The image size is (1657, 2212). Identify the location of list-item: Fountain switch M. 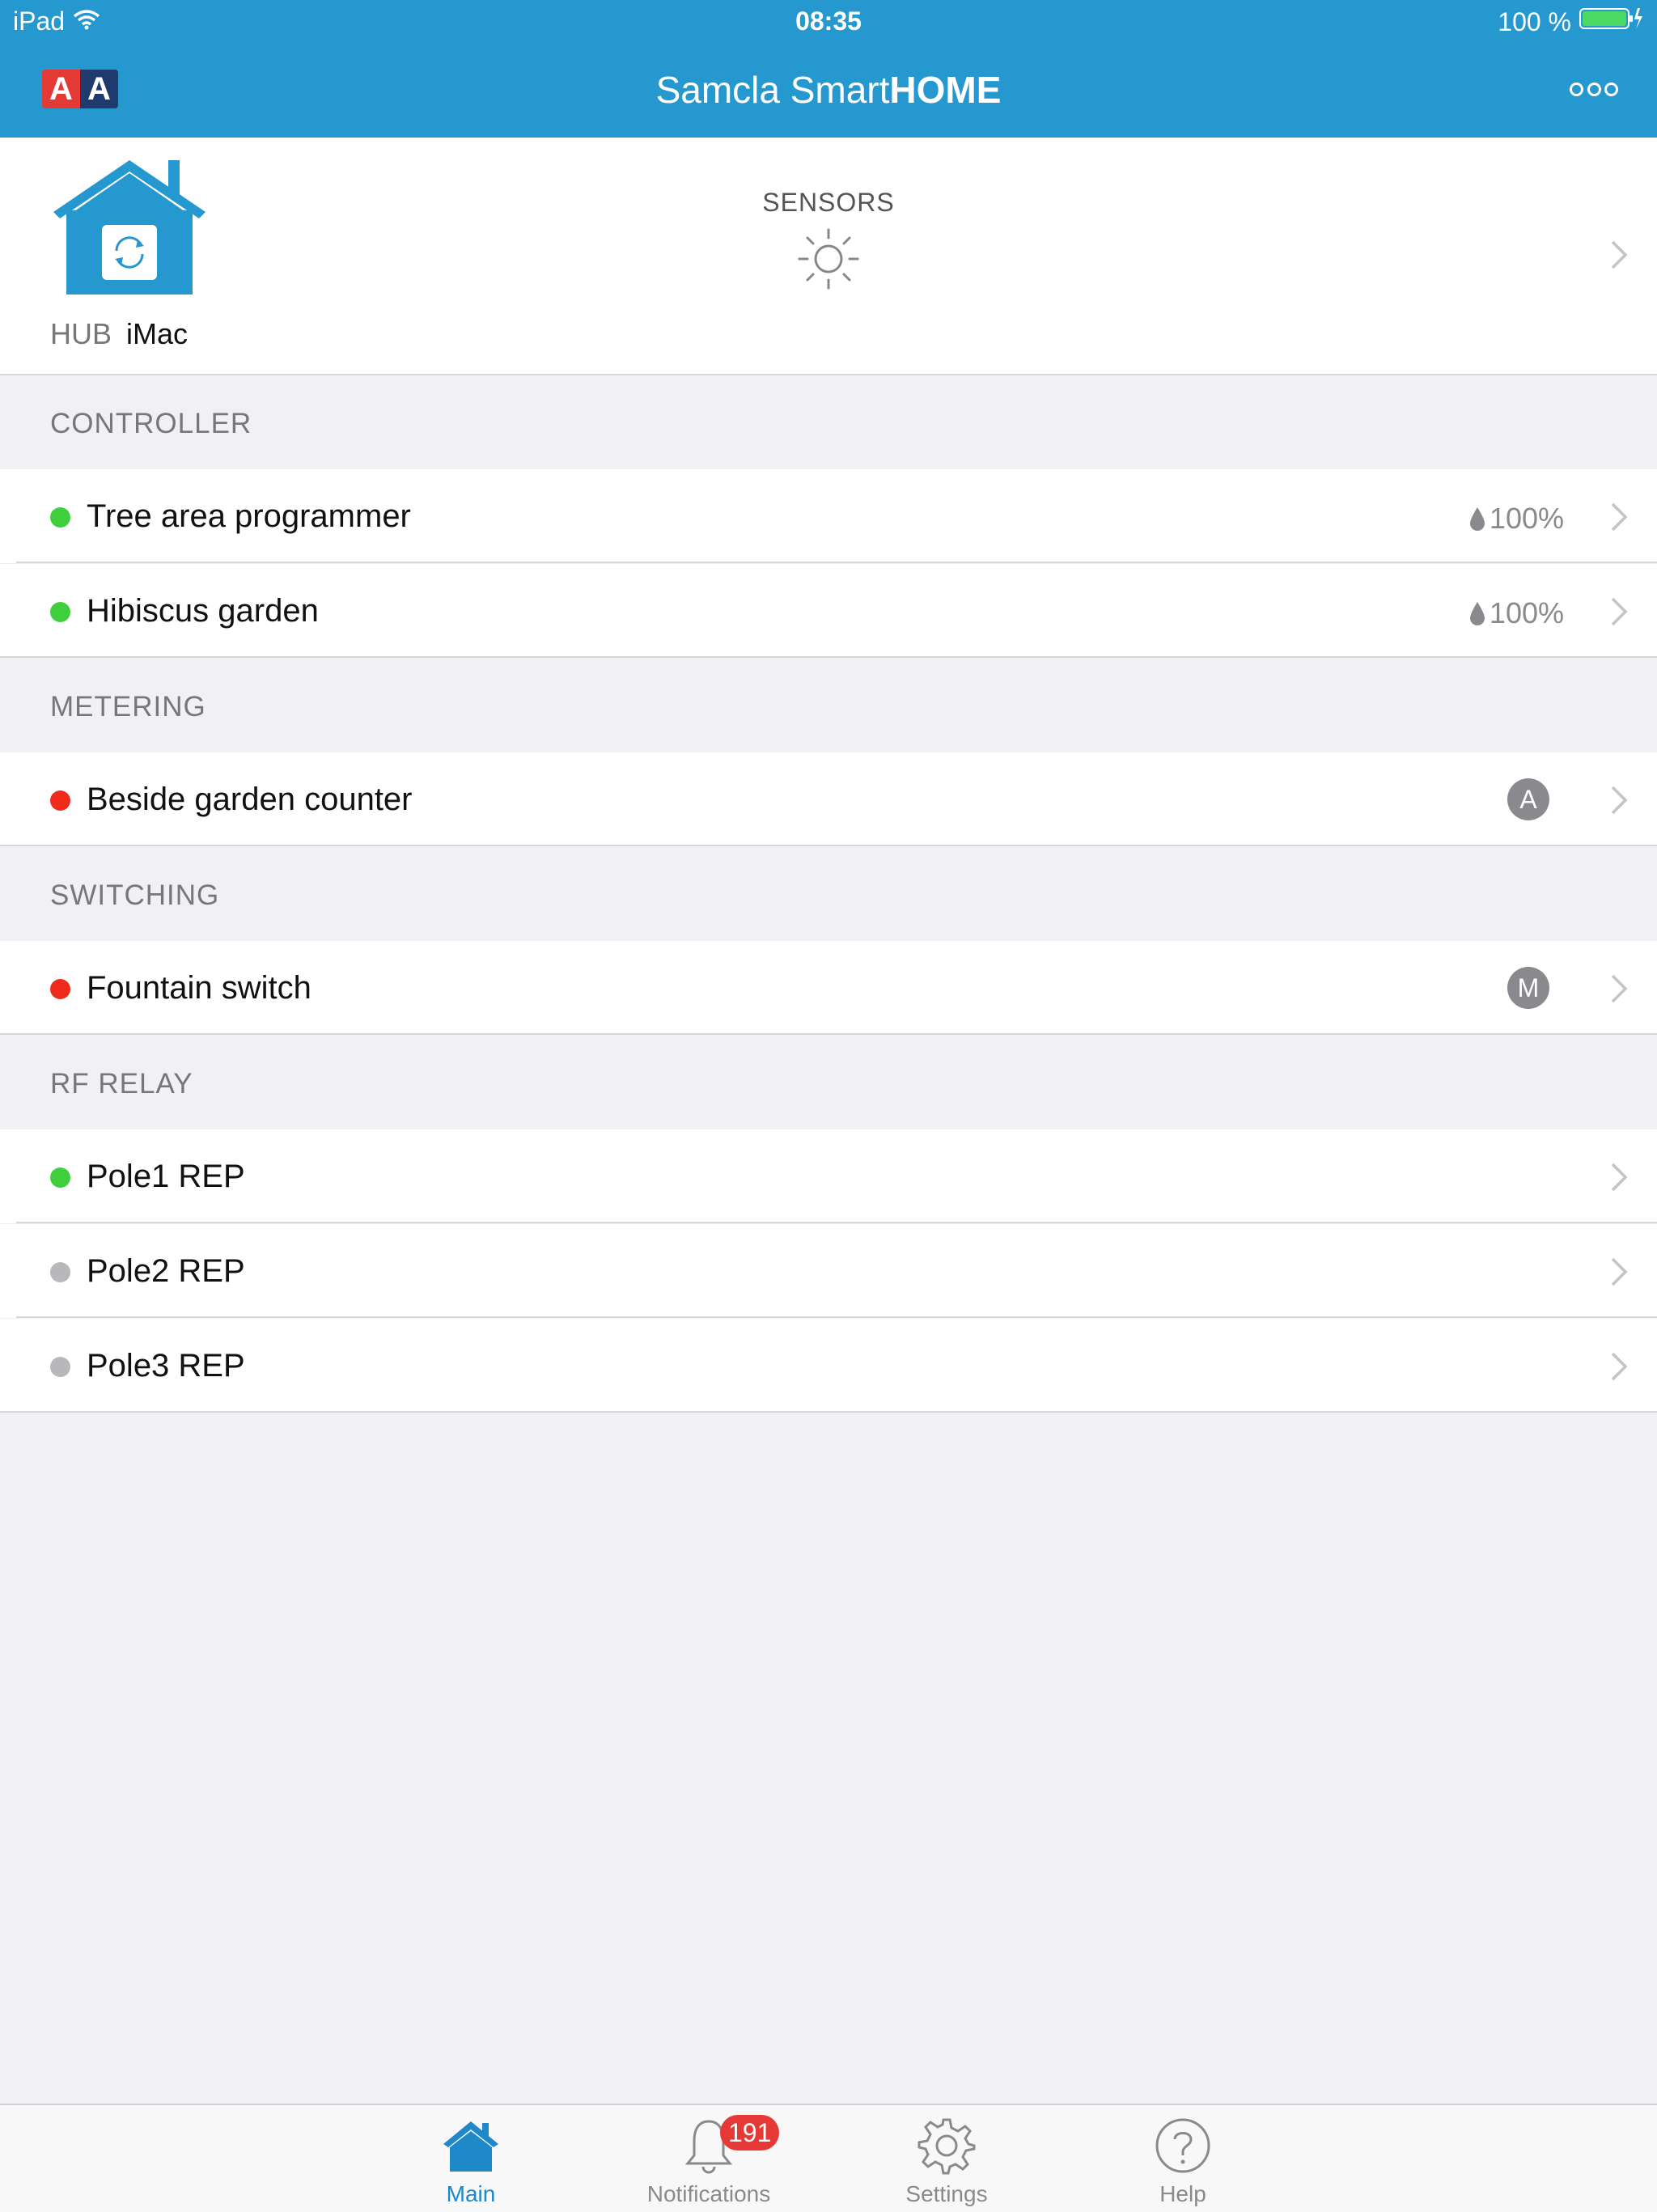
(828, 988).